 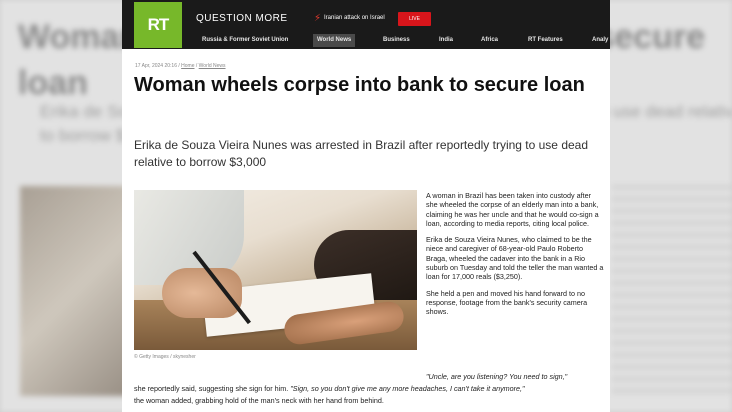 What do you see at coordinates (75, 291) in the screenshot?
I see `background-image-left` at bounding box center [75, 291].